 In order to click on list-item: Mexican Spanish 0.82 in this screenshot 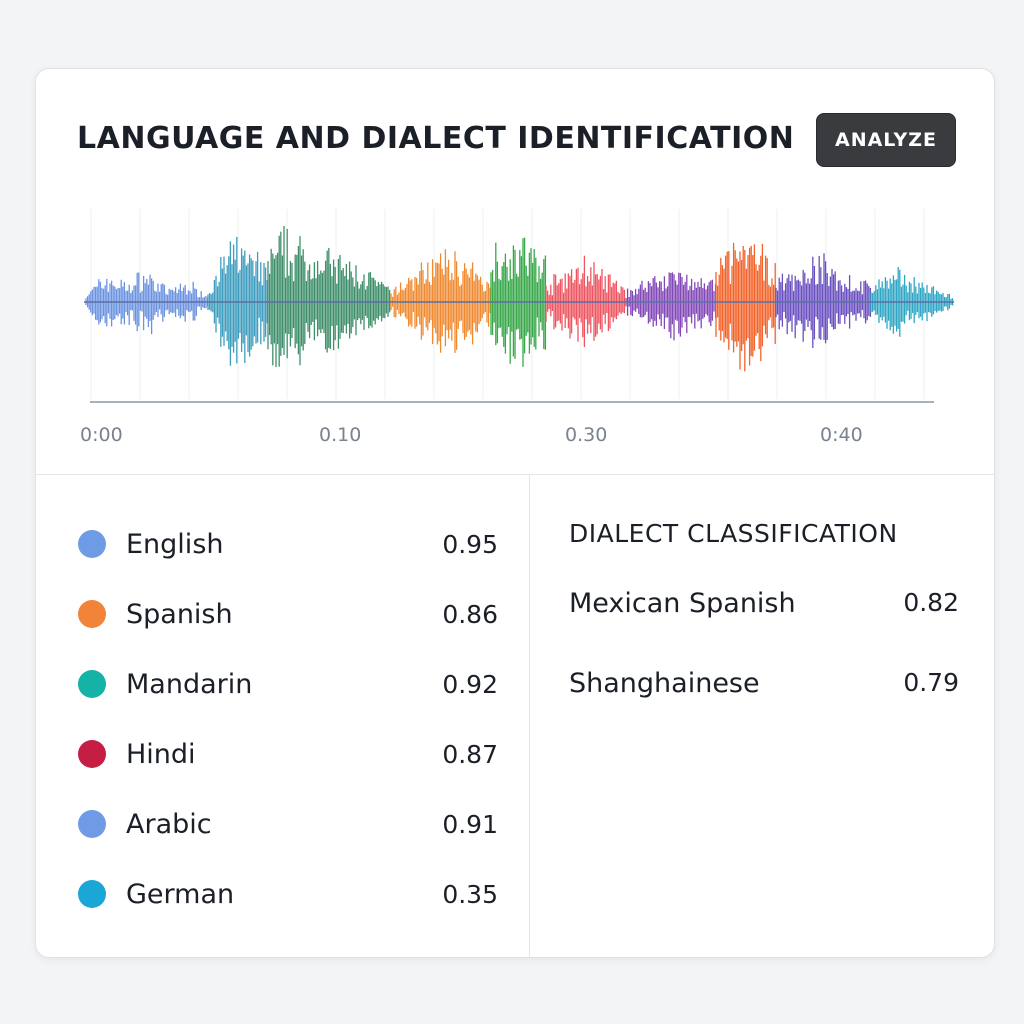, I will do `click(764, 628)`.